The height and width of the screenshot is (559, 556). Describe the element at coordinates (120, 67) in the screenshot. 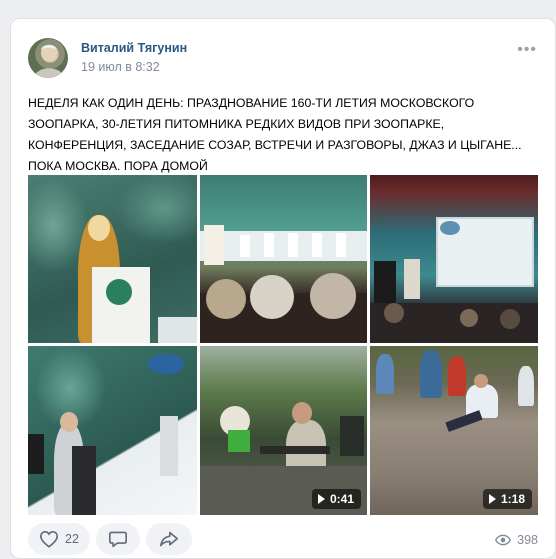

I see `post-date: 19 июл в 8:32` at that location.